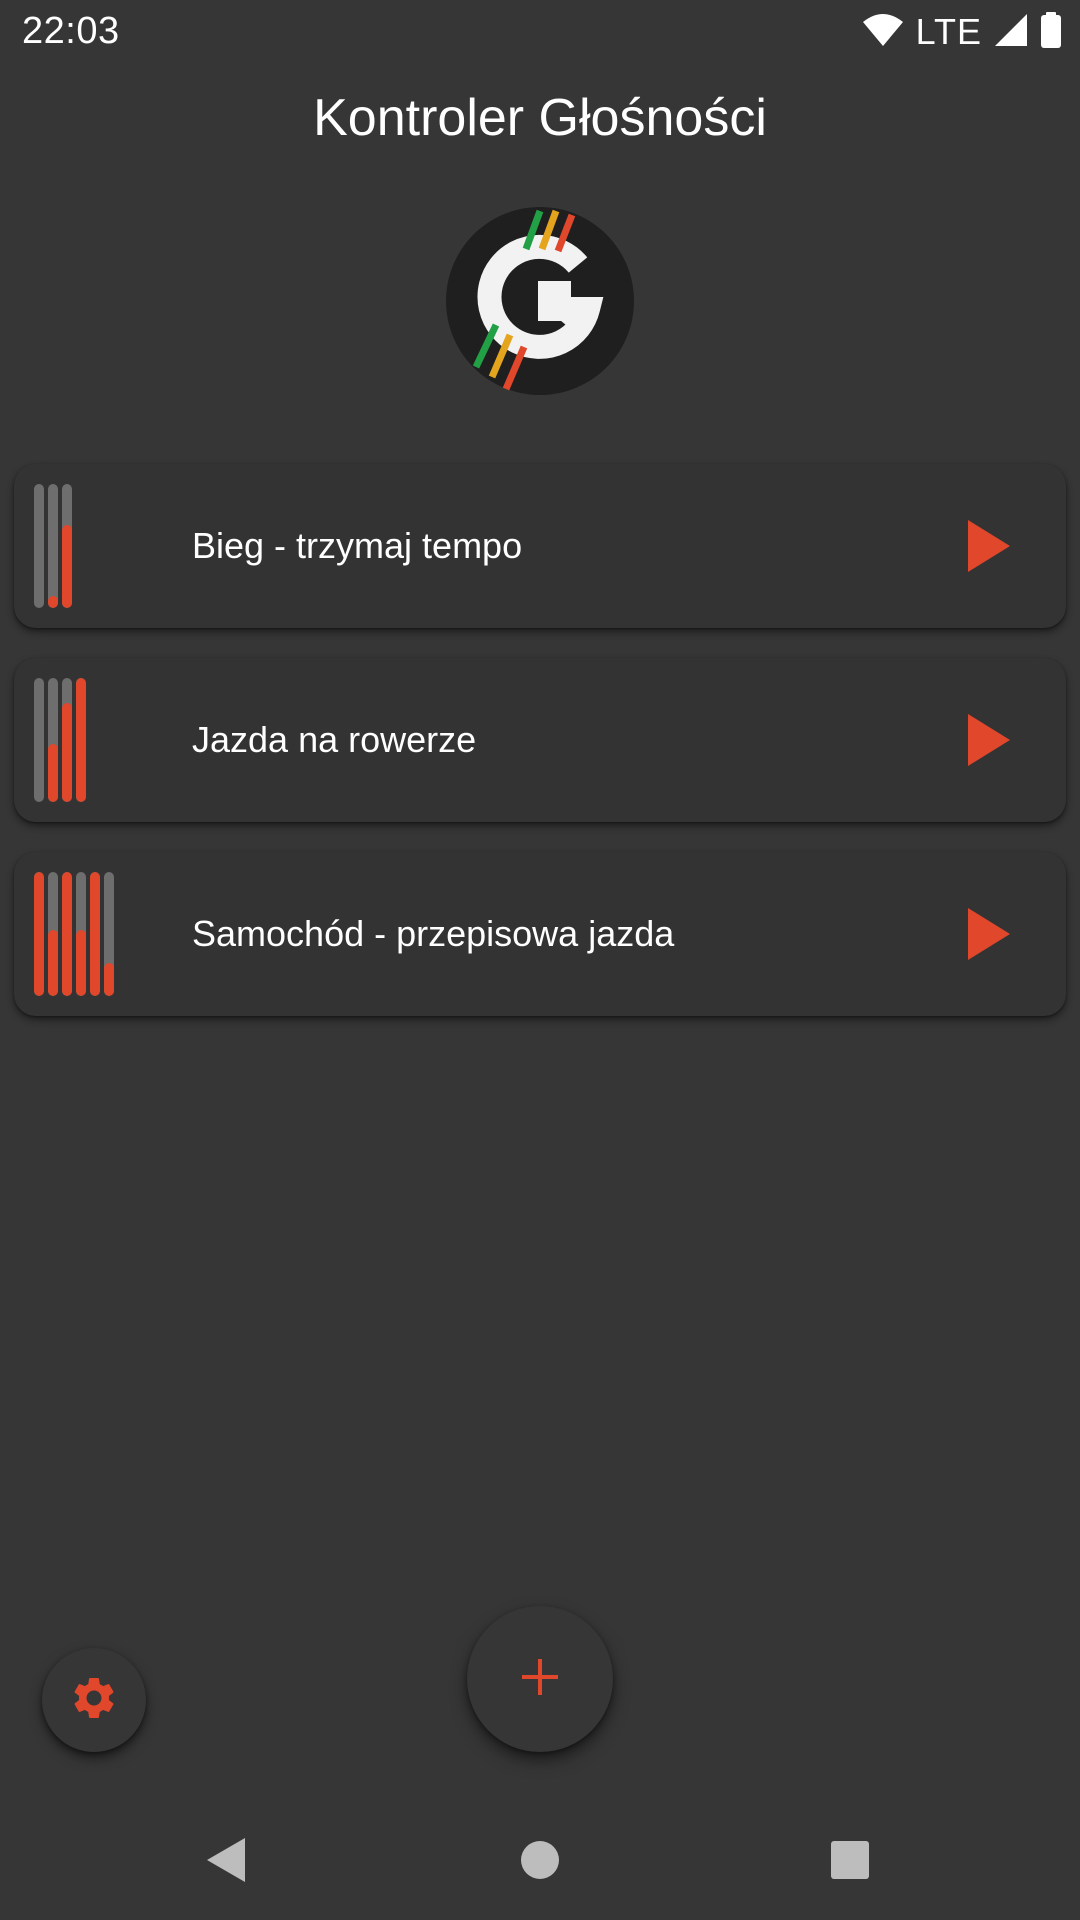  Describe the element at coordinates (850, 1860) in the screenshot. I see `recents-square-icon` at that location.